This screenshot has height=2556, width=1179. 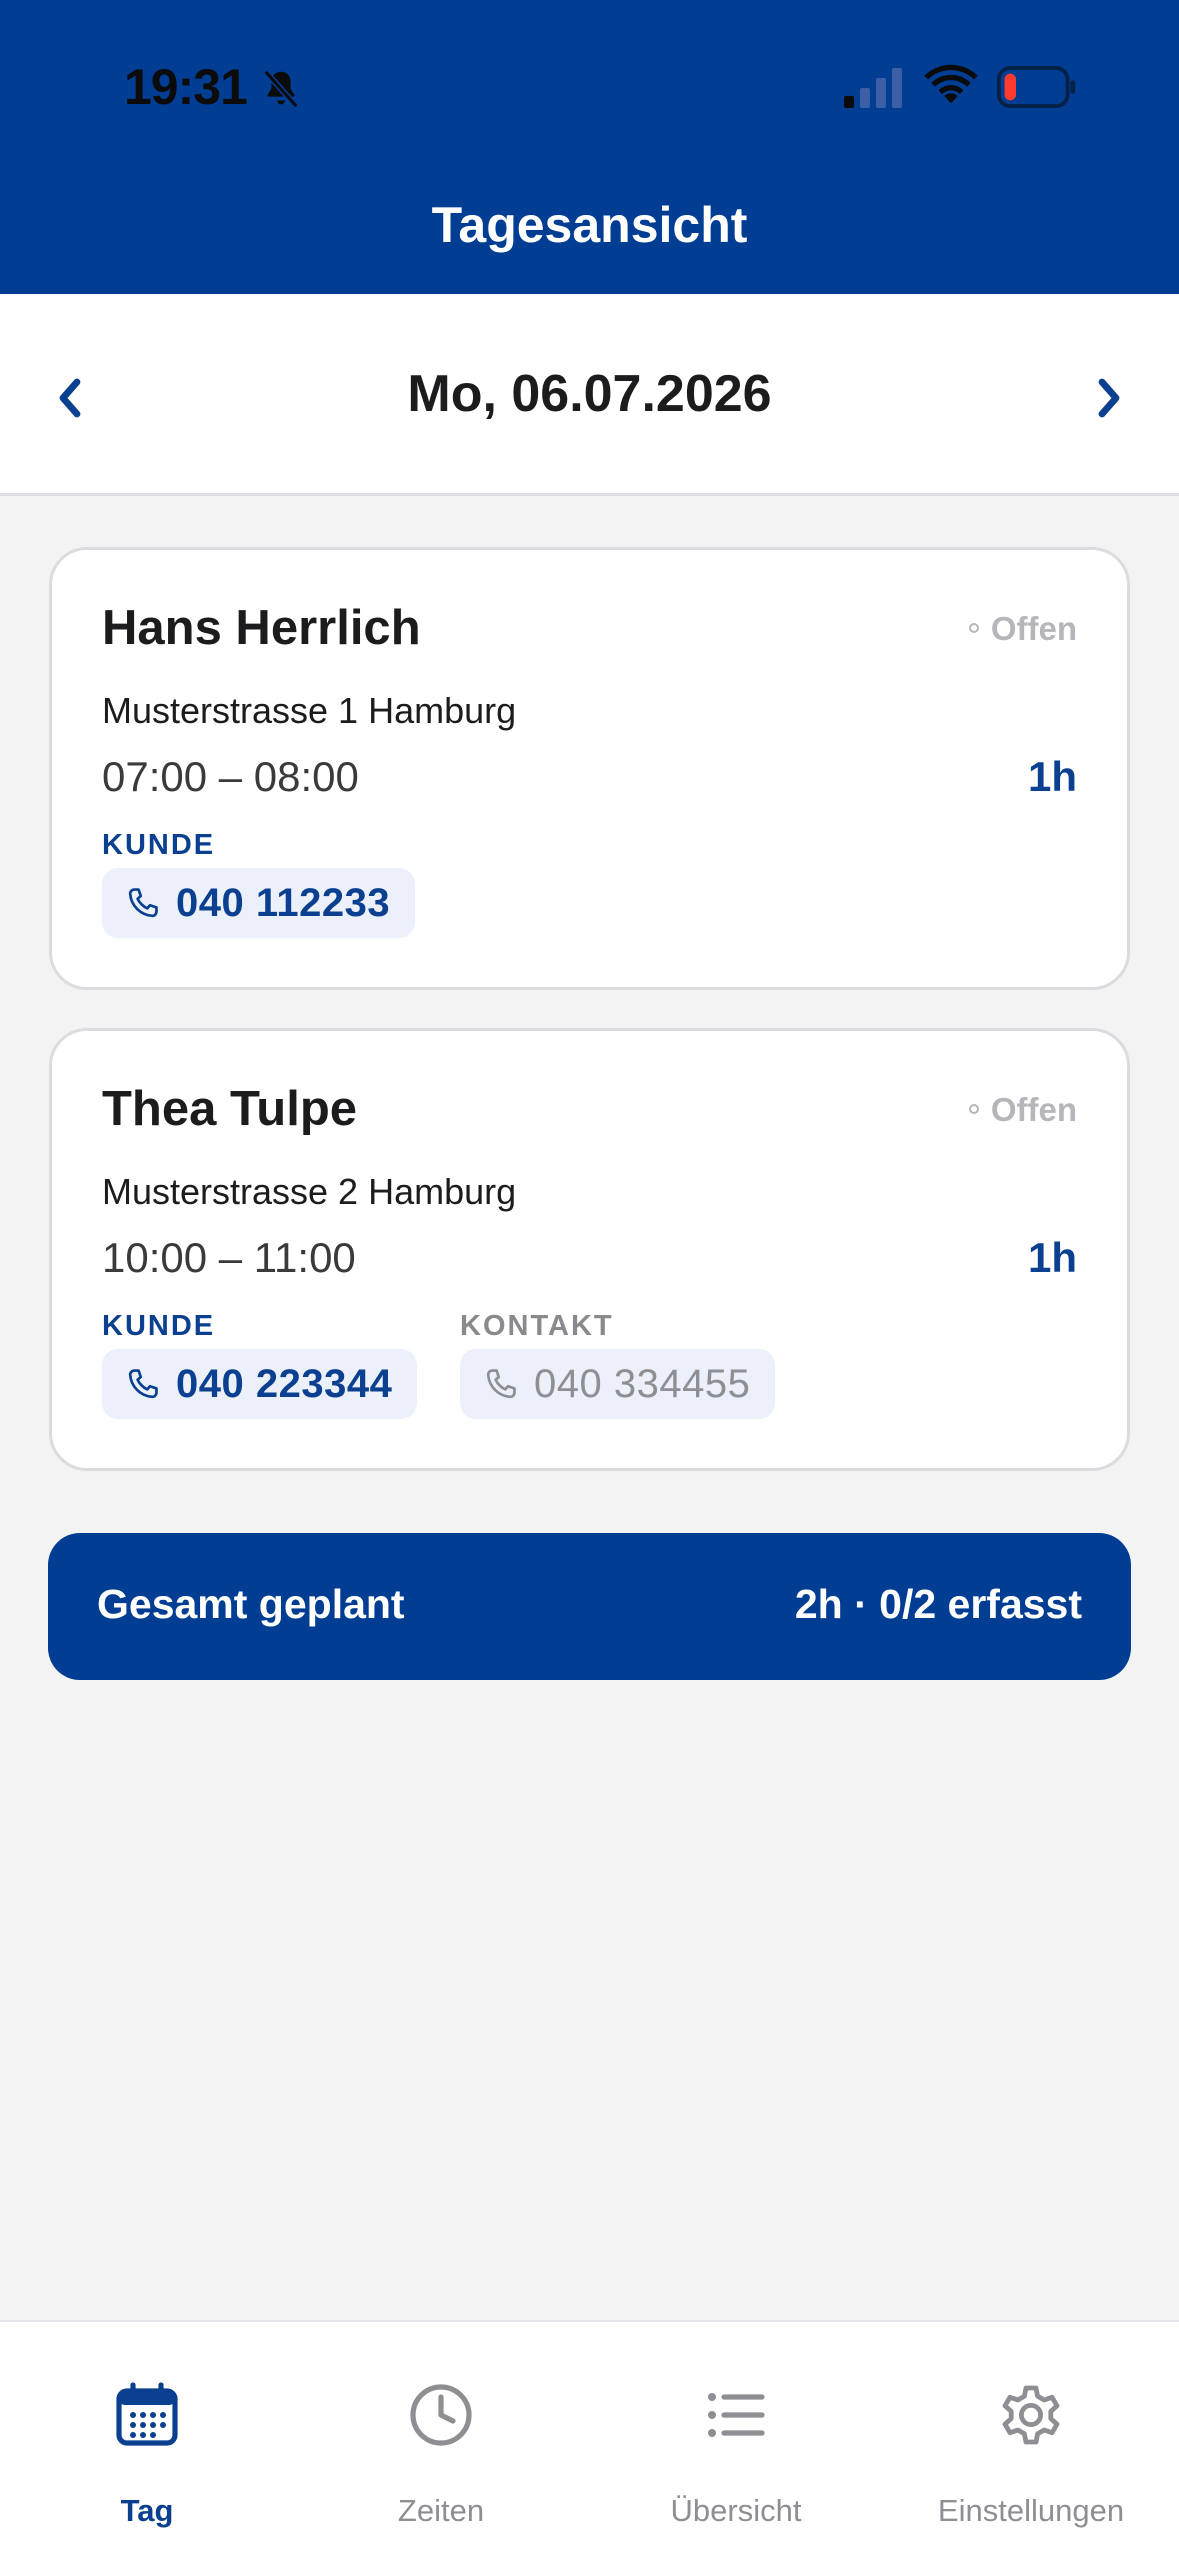 I want to click on call-contact-button: 040 334455, so click(x=618, y=1384).